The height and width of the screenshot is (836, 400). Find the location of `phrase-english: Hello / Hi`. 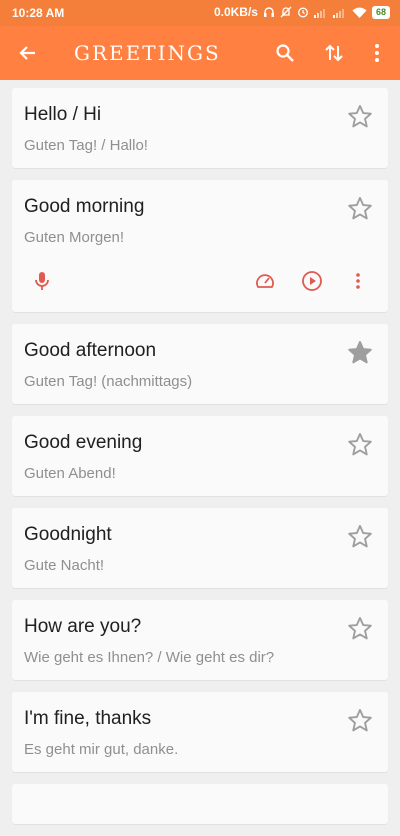

phrase-english: Hello / Hi is located at coordinates (63, 114).